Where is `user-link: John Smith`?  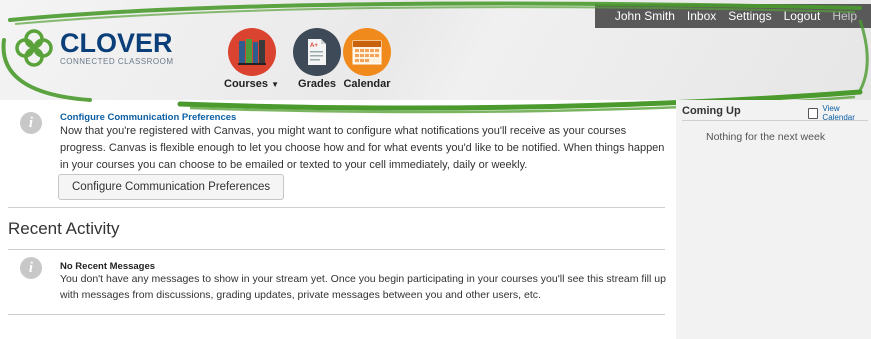 user-link: John Smith is located at coordinates (645, 16).